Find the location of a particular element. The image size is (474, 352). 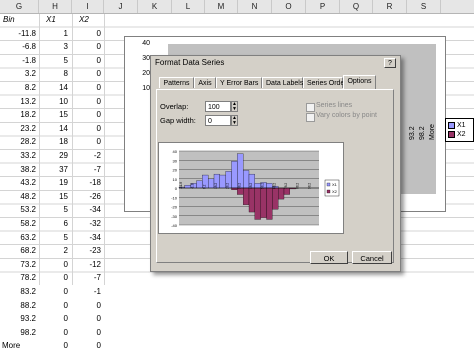

cell-bin: 23.2 is located at coordinates (19, 129).